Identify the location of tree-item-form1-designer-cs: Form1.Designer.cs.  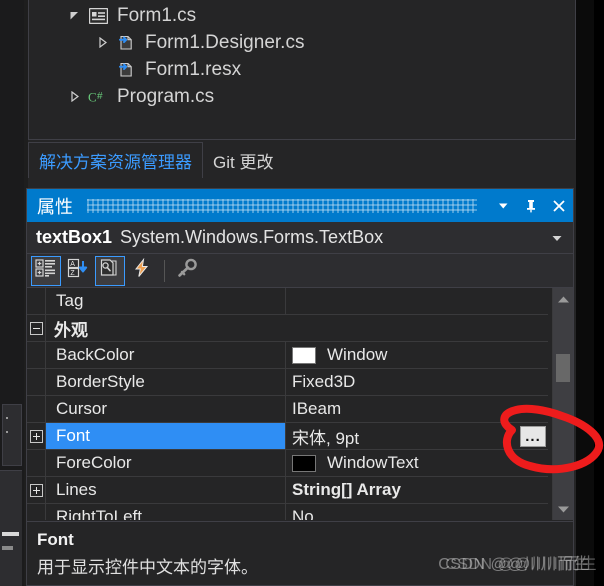
(197, 42).